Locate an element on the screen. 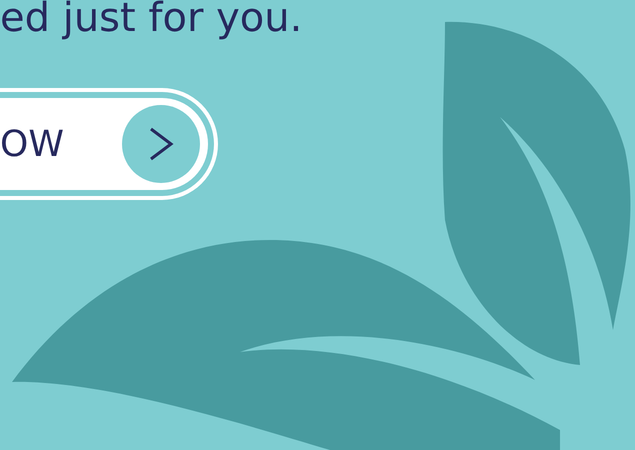 Image resolution: width=635 pixels, height=450 pixels. shop-button: OW is located at coordinates (104, 144).